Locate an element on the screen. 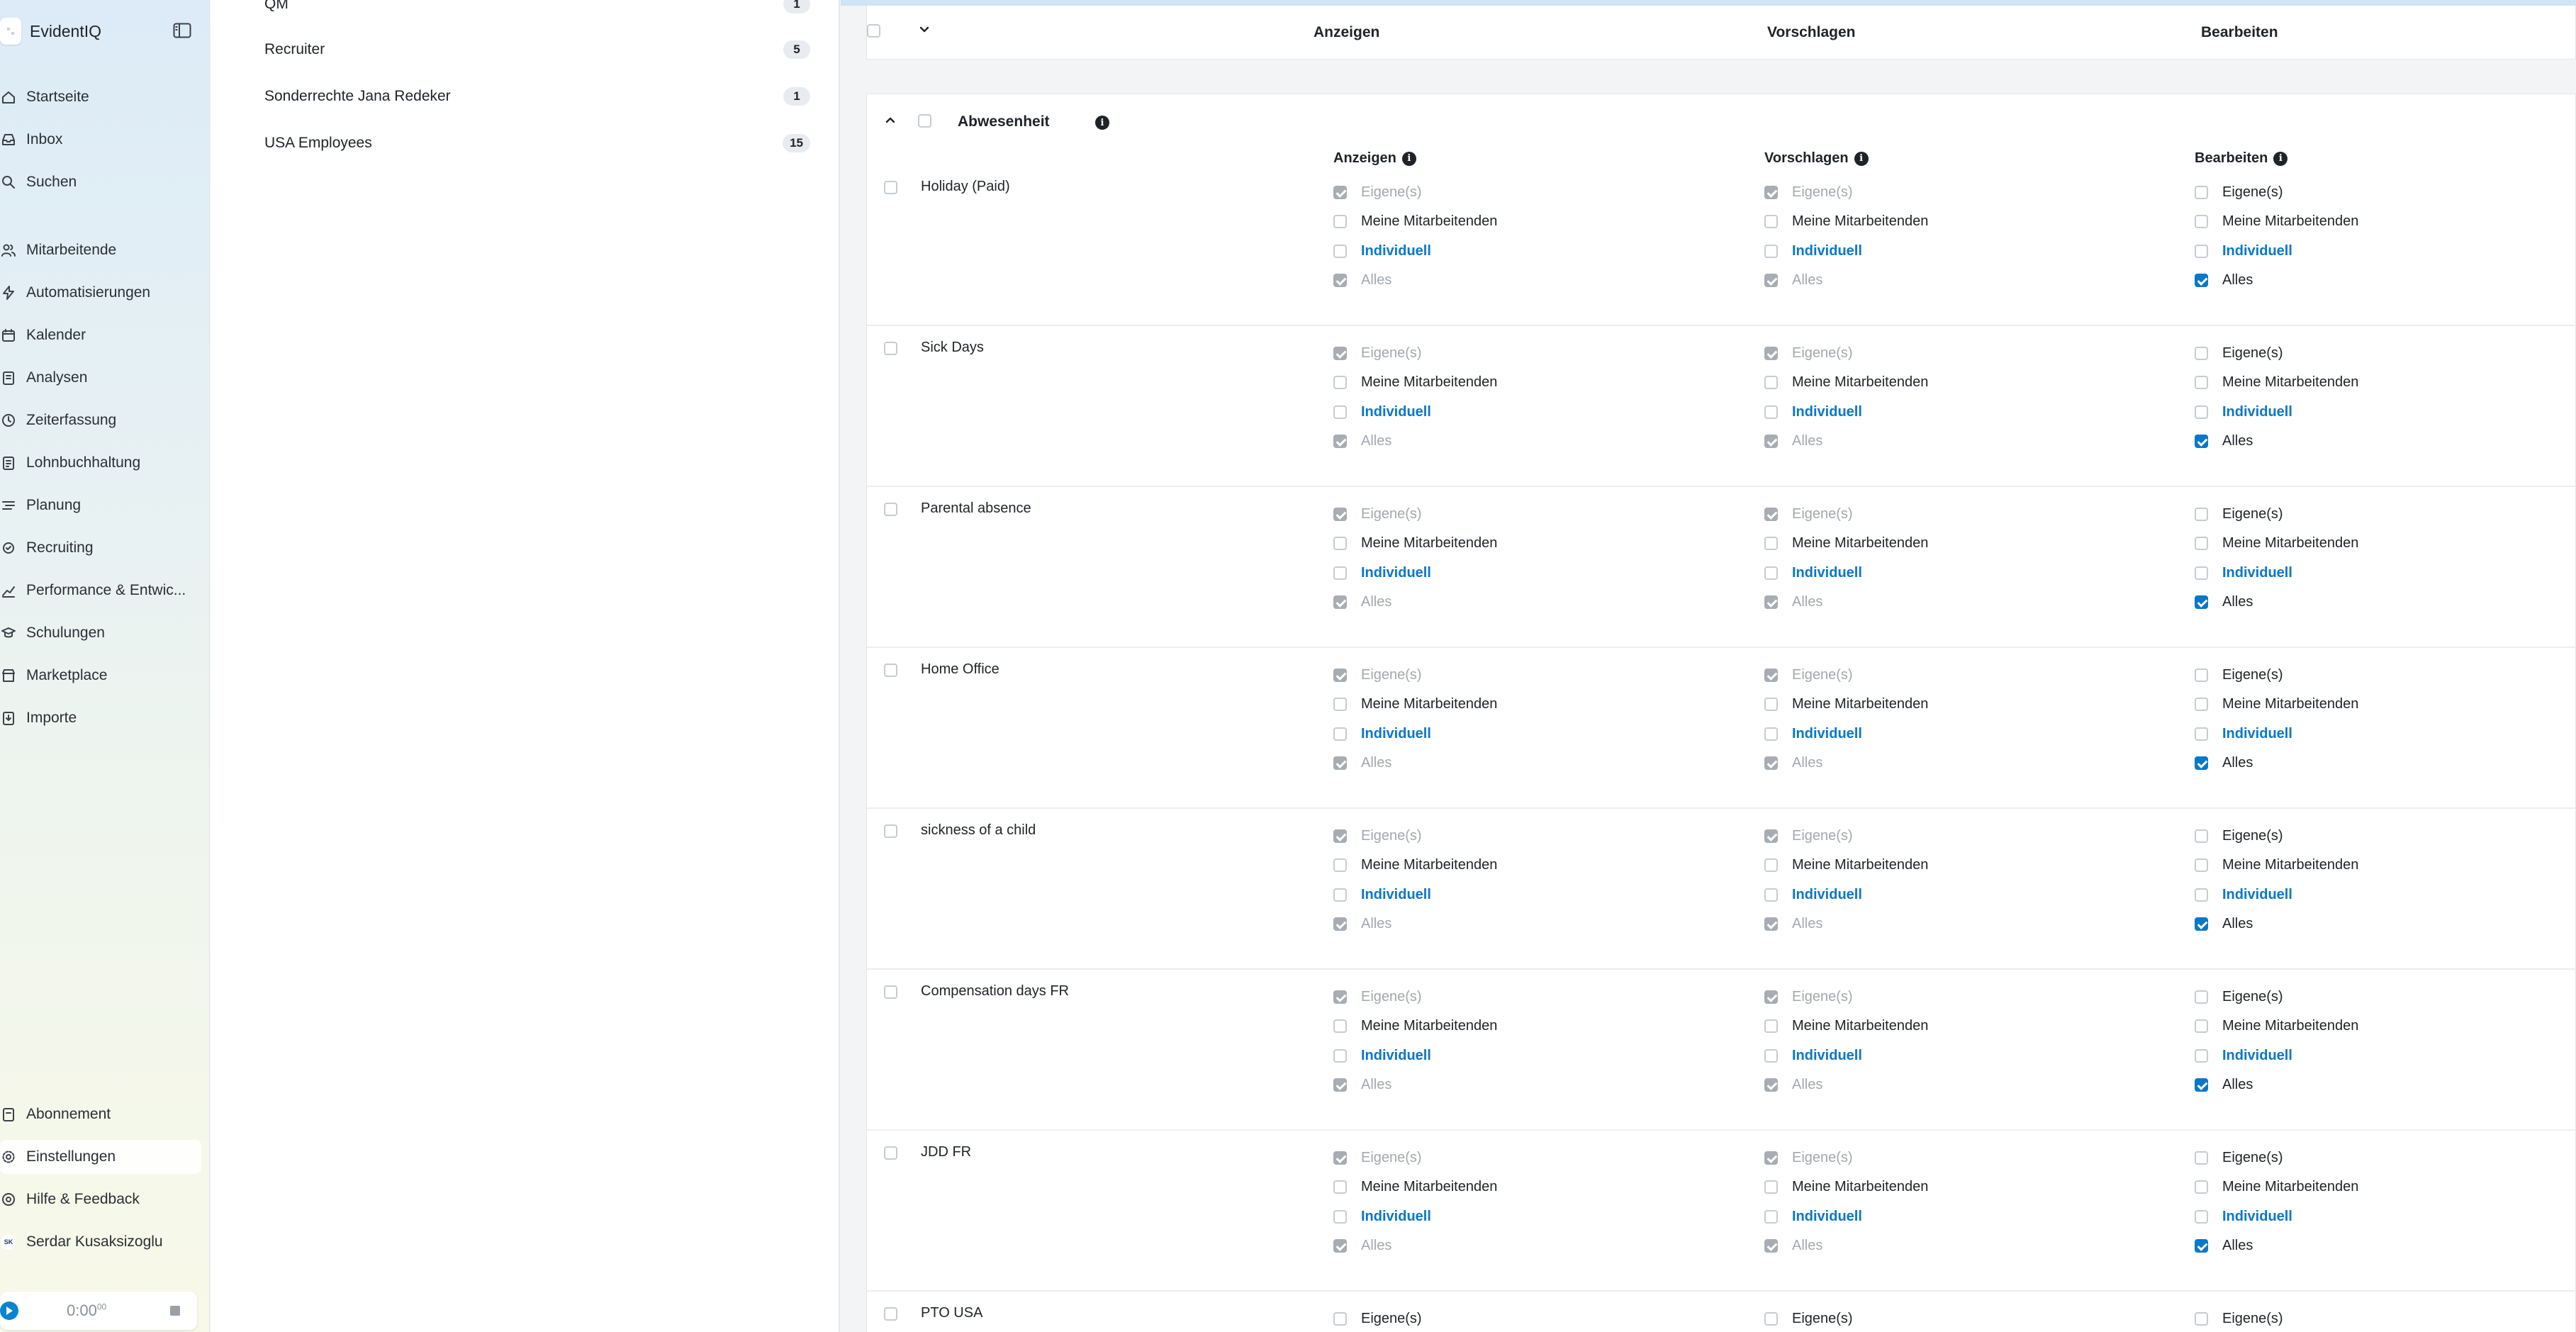 Image resolution: width=2576 pixels, height=1332 pixels. nav-item-einstellungen: Einstellungen is located at coordinates (100, 1157).